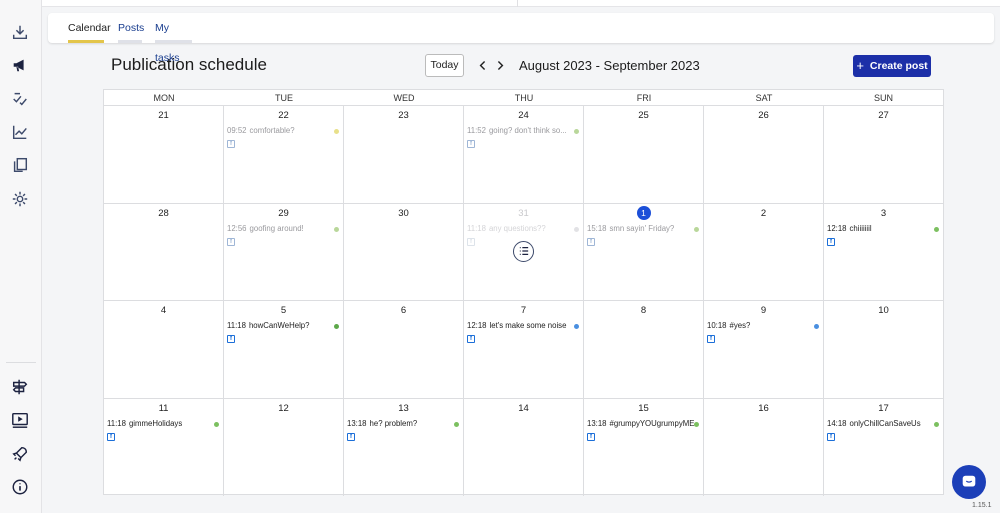 This screenshot has height=513, width=1000. Describe the element at coordinates (86, 41) in the screenshot. I see `tab-calendar-underline` at that location.